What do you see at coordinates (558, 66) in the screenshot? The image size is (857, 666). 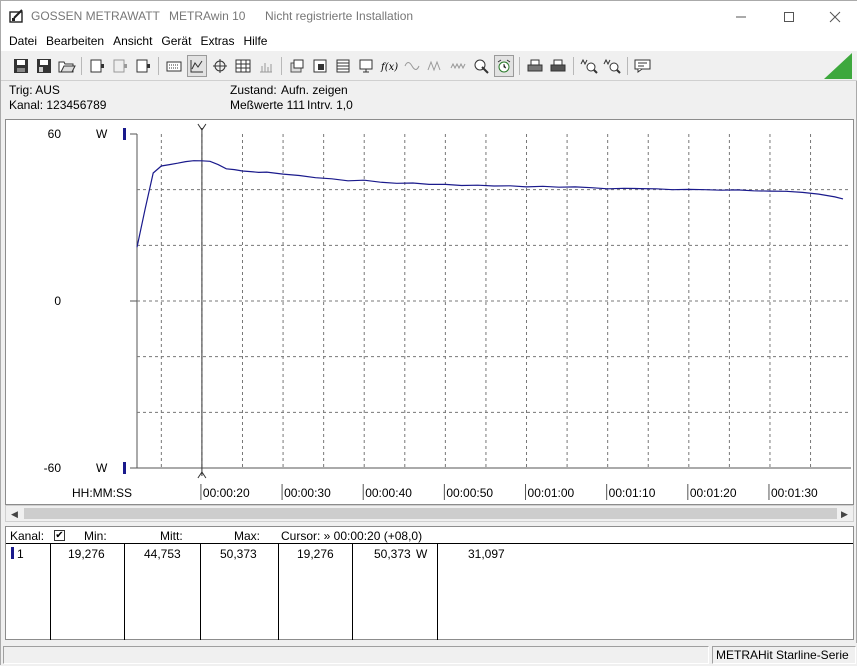 I see `printer-2-icon` at bounding box center [558, 66].